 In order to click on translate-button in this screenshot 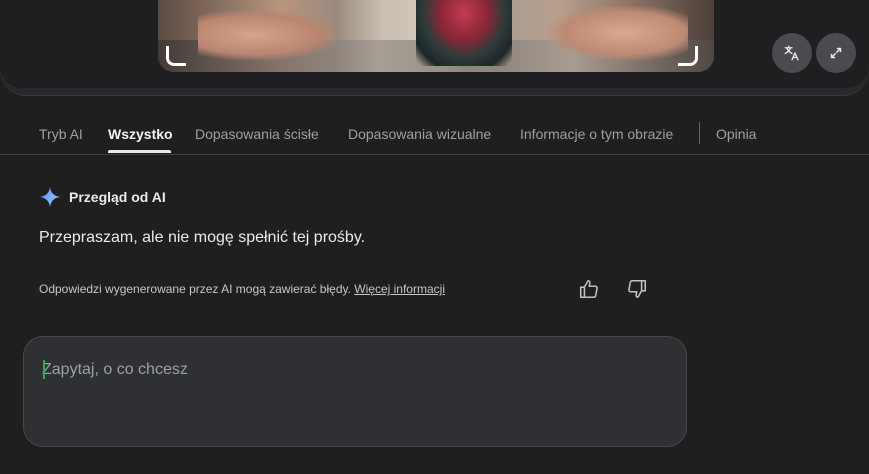, I will do `click(792, 53)`.